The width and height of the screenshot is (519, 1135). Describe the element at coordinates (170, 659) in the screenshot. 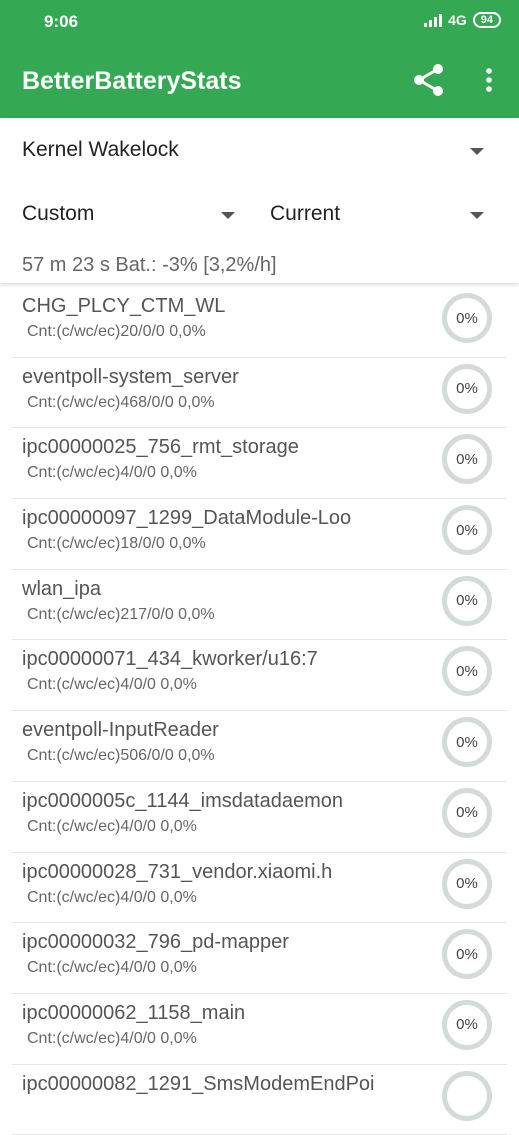

I see `wakelock-name: ipc00000071_434_kworker/u16:7` at that location.